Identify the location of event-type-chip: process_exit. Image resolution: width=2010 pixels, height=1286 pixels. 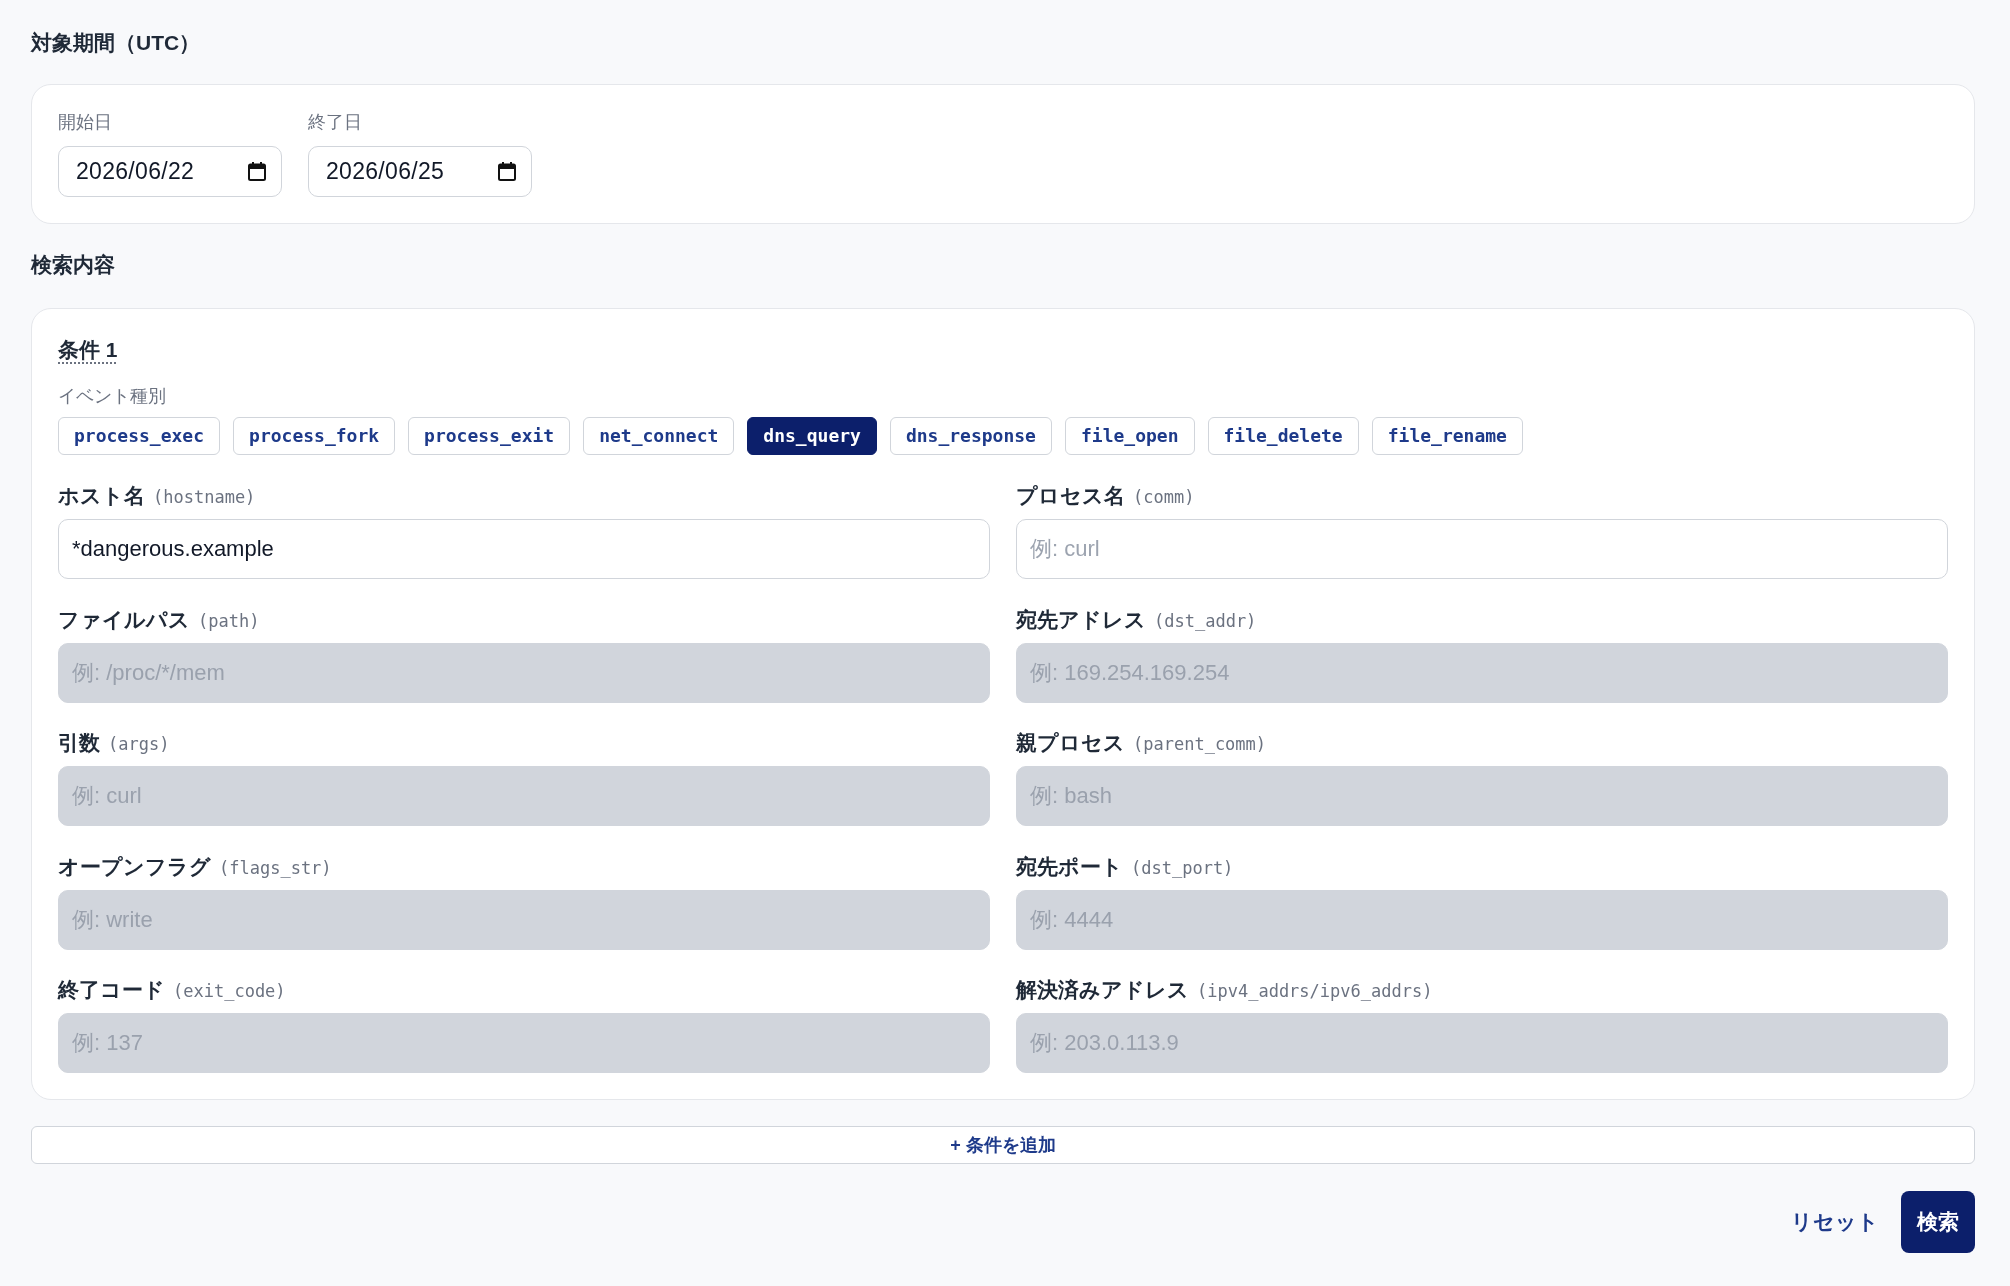
(489, 436).